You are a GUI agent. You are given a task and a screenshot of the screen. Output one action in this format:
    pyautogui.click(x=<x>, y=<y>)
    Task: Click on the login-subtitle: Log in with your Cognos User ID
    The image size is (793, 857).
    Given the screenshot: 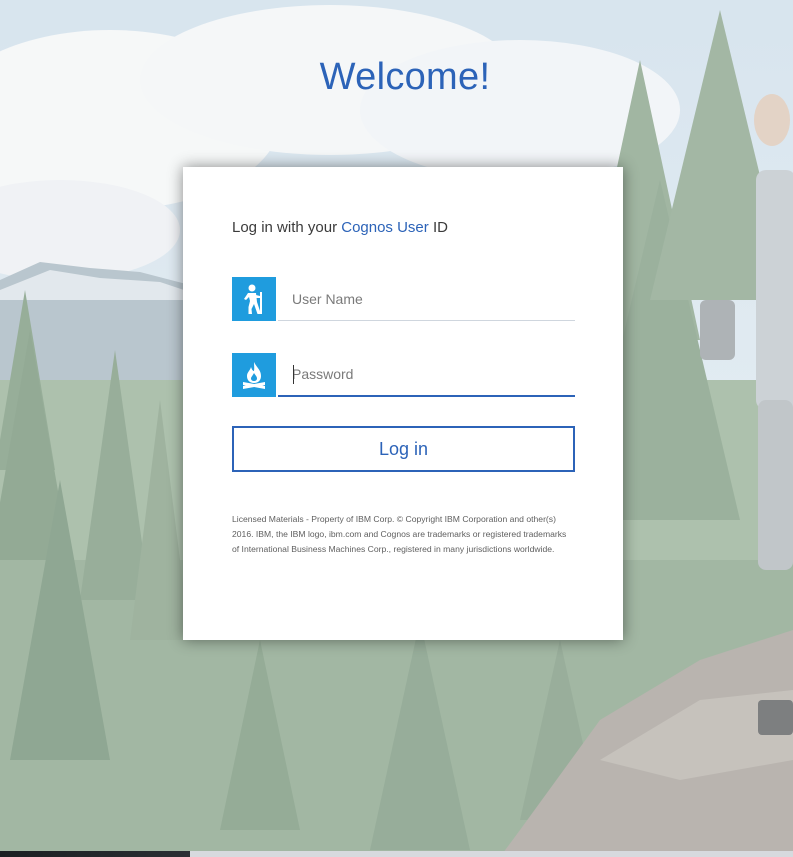 What is the action you would take?
    pyautogui.click(x=340, y=227)
    